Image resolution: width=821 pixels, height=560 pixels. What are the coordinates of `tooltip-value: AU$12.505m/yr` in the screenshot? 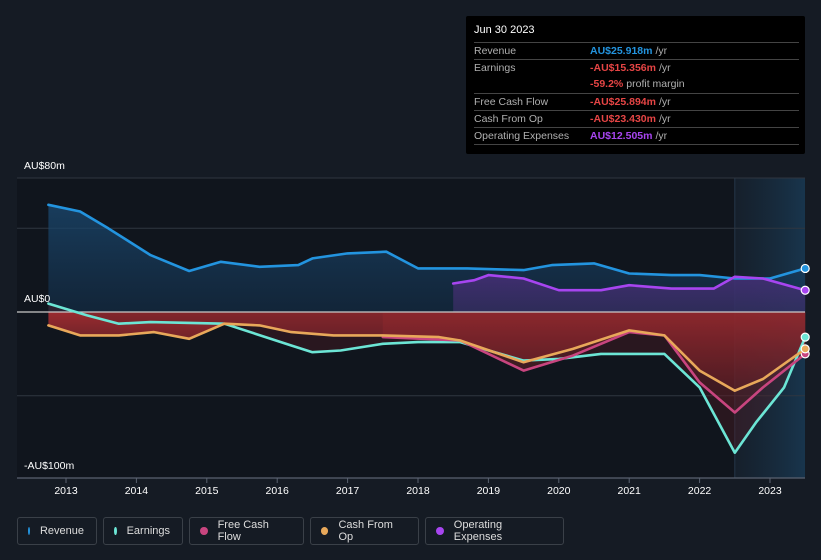 It's located at (629, 136).